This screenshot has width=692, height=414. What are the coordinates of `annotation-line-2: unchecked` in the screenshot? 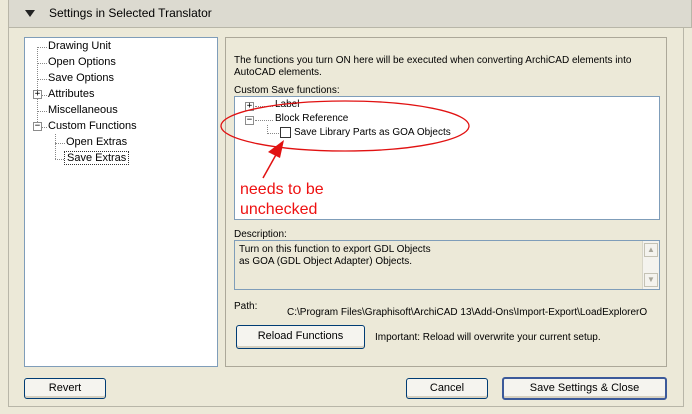 It's located at (279, 209).